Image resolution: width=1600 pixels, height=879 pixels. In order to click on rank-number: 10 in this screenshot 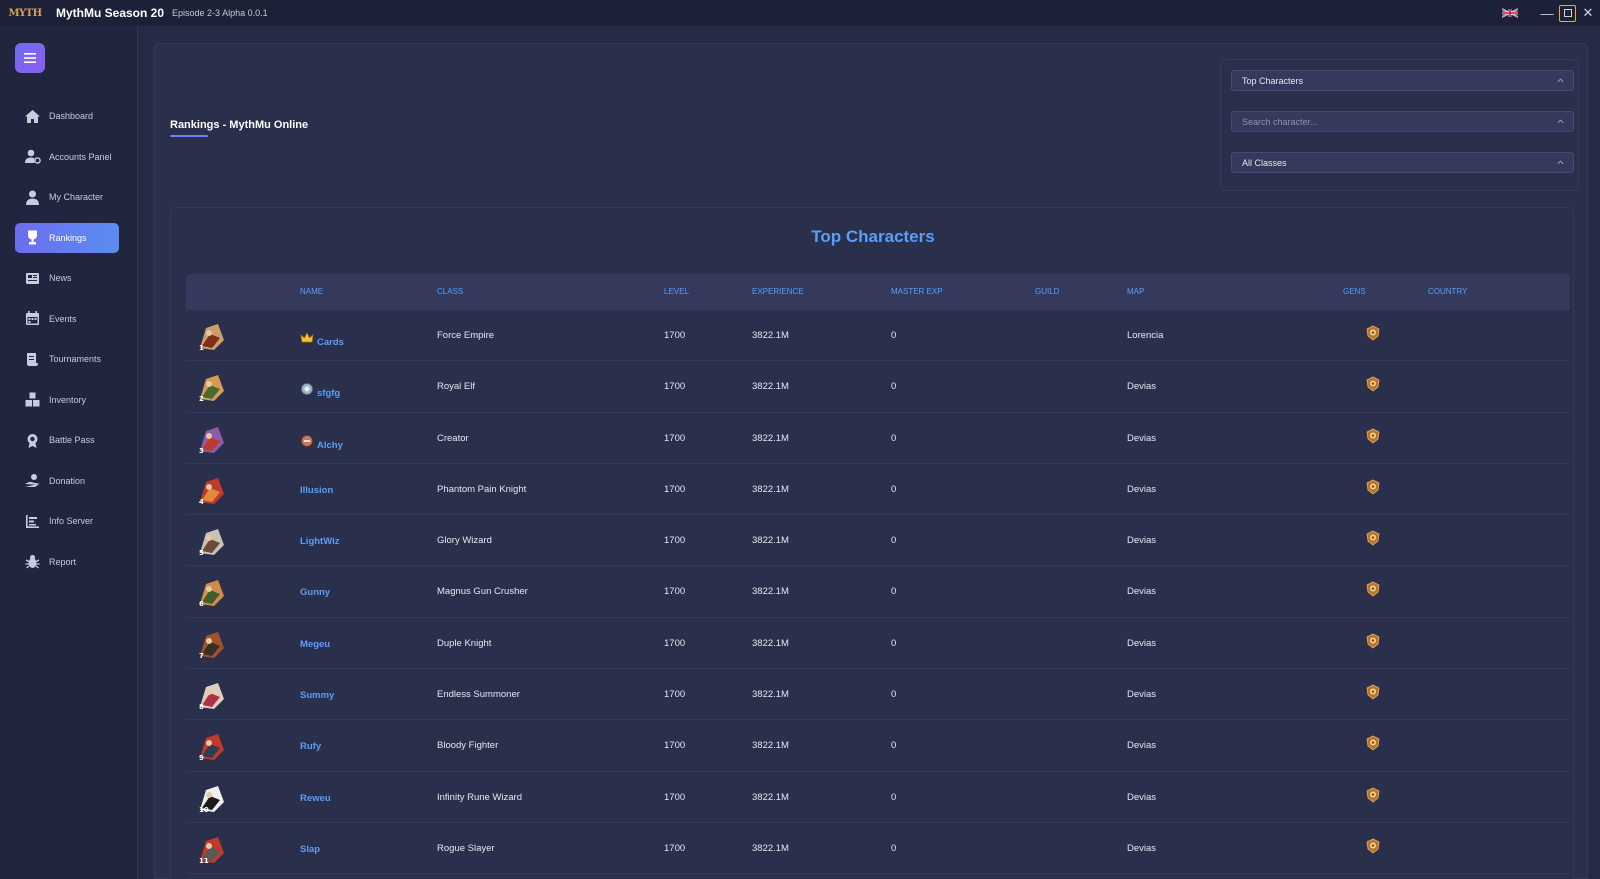, I will do `click(204, 810)`.